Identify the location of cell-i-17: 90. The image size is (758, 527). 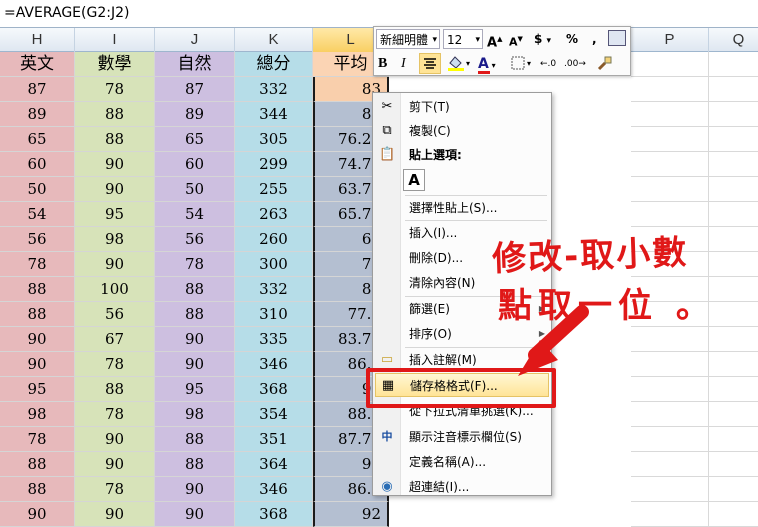
(115, 464).